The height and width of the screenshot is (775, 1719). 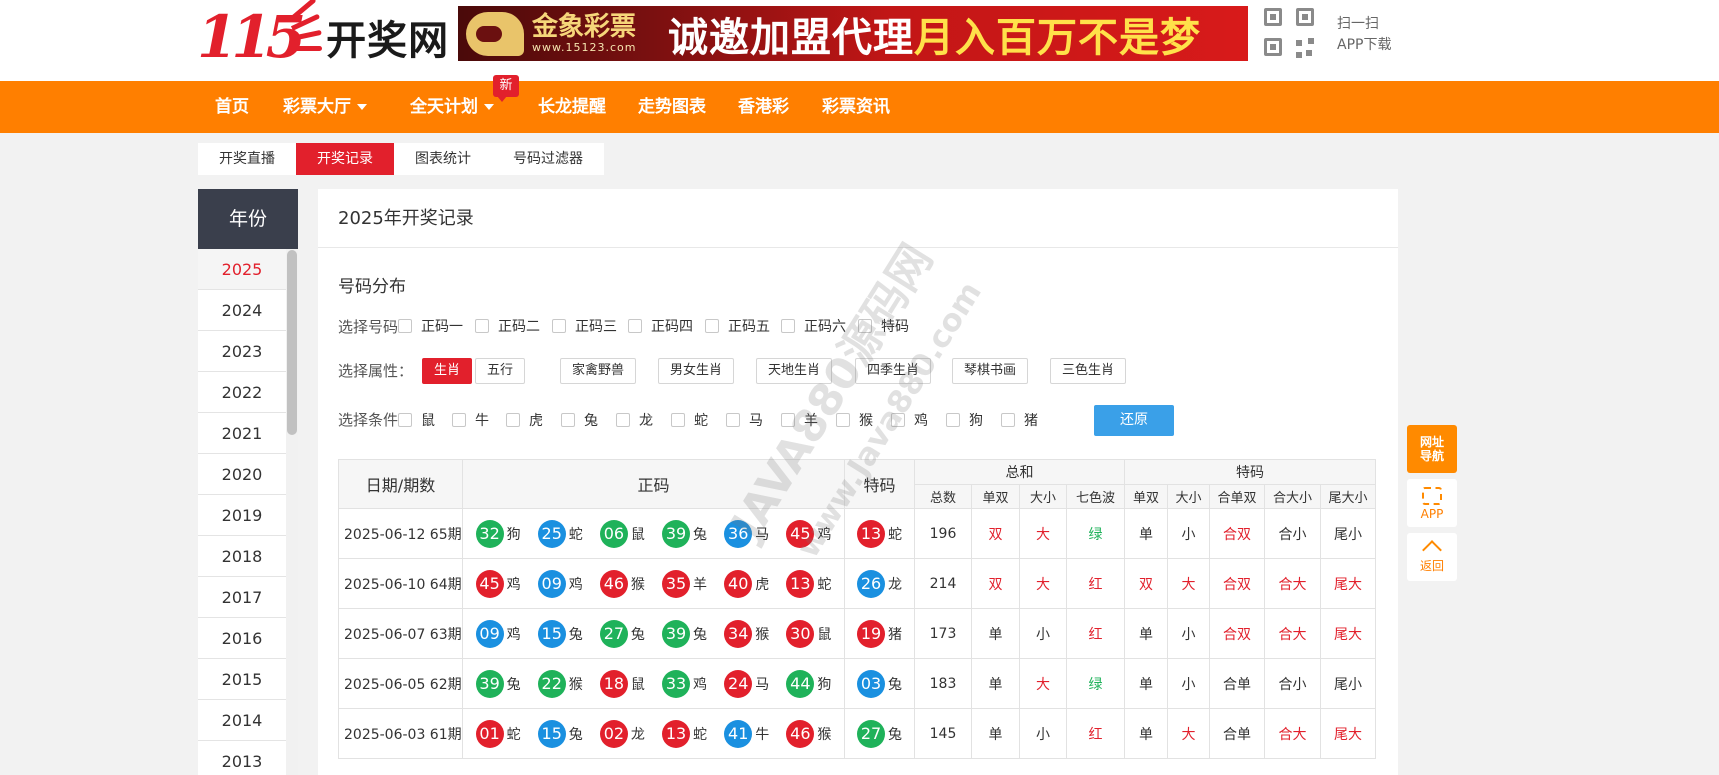 What do you see at coordinates (676, 533) in the screenshot?
I see `number-ball: 39` at bounding box center [676, 533].